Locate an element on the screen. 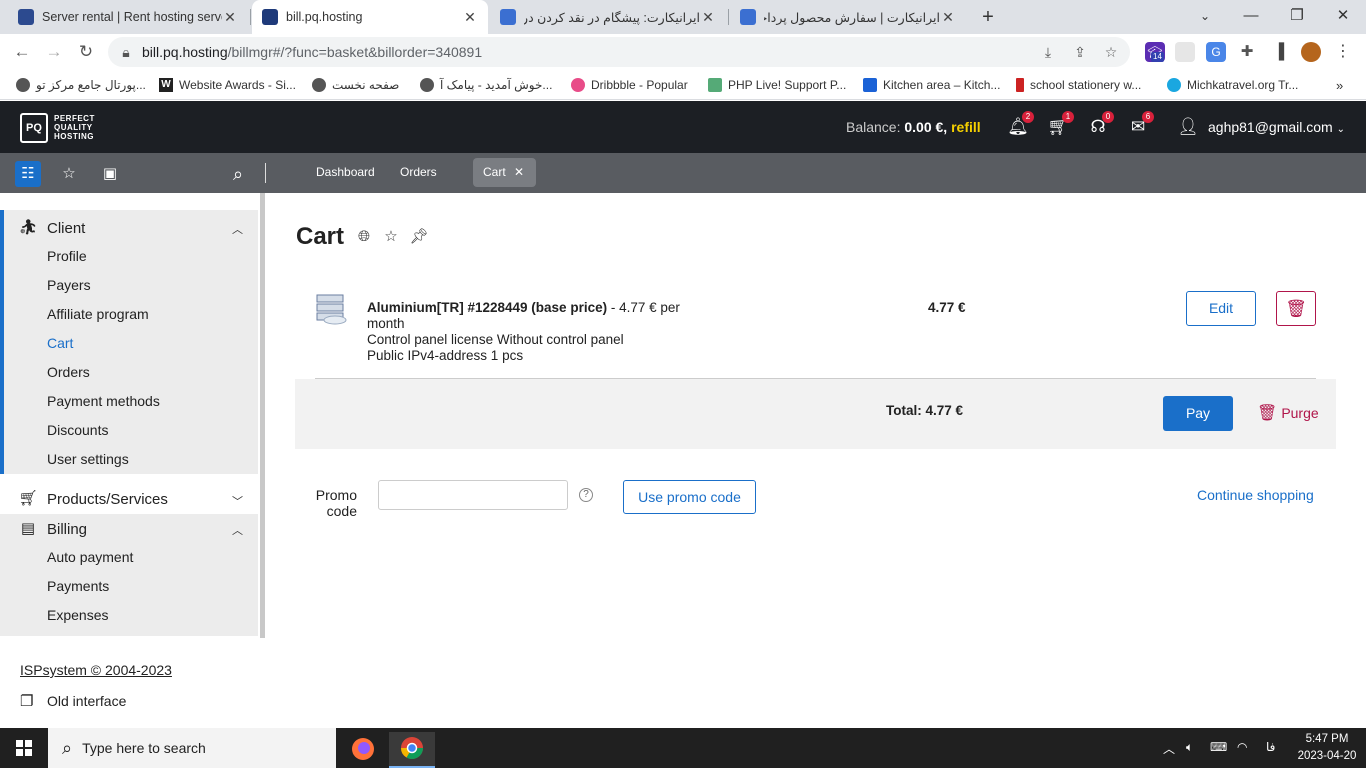 This screenshot has height=773, width=1366. taskbar-search: ⌕ Type here to search is located at coordinates (192, 748).